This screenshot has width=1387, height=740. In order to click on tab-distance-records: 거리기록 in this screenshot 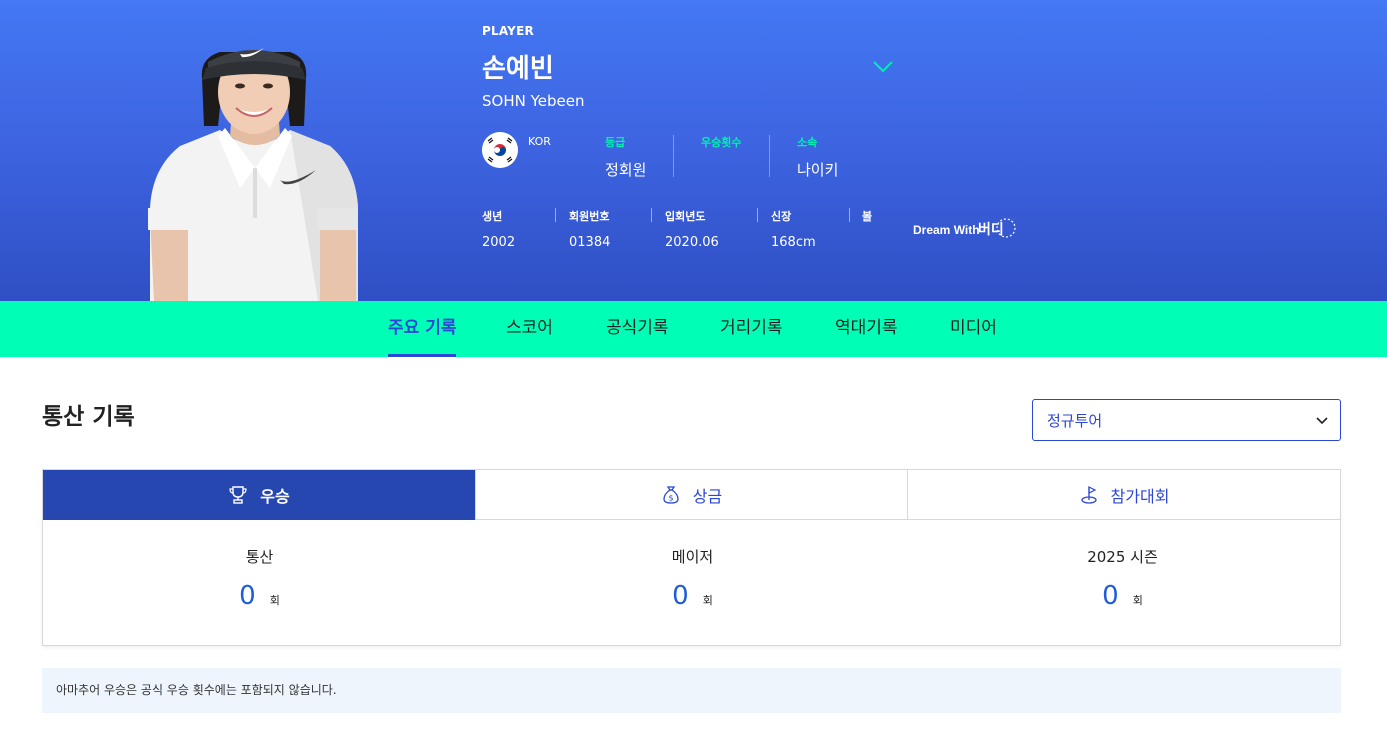, I will do `click(751, 329)`.